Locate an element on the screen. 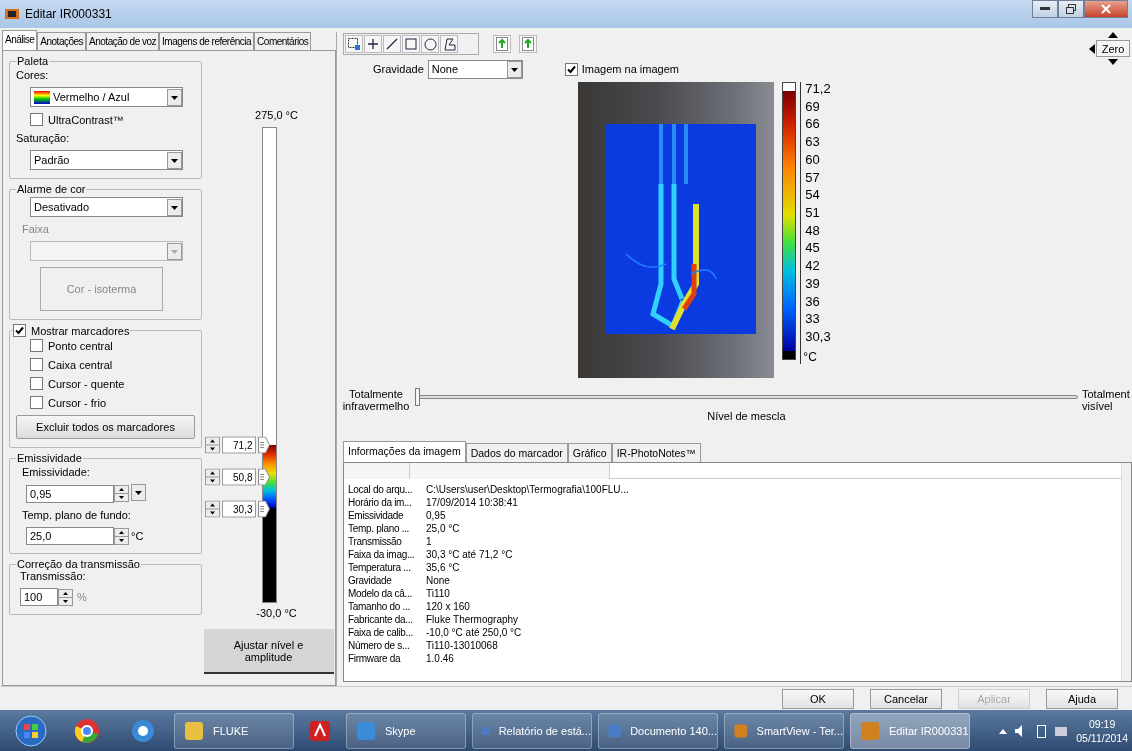 The image size is (1132, 751). field-label: Emissividade: is located at coordinates (56, 472).